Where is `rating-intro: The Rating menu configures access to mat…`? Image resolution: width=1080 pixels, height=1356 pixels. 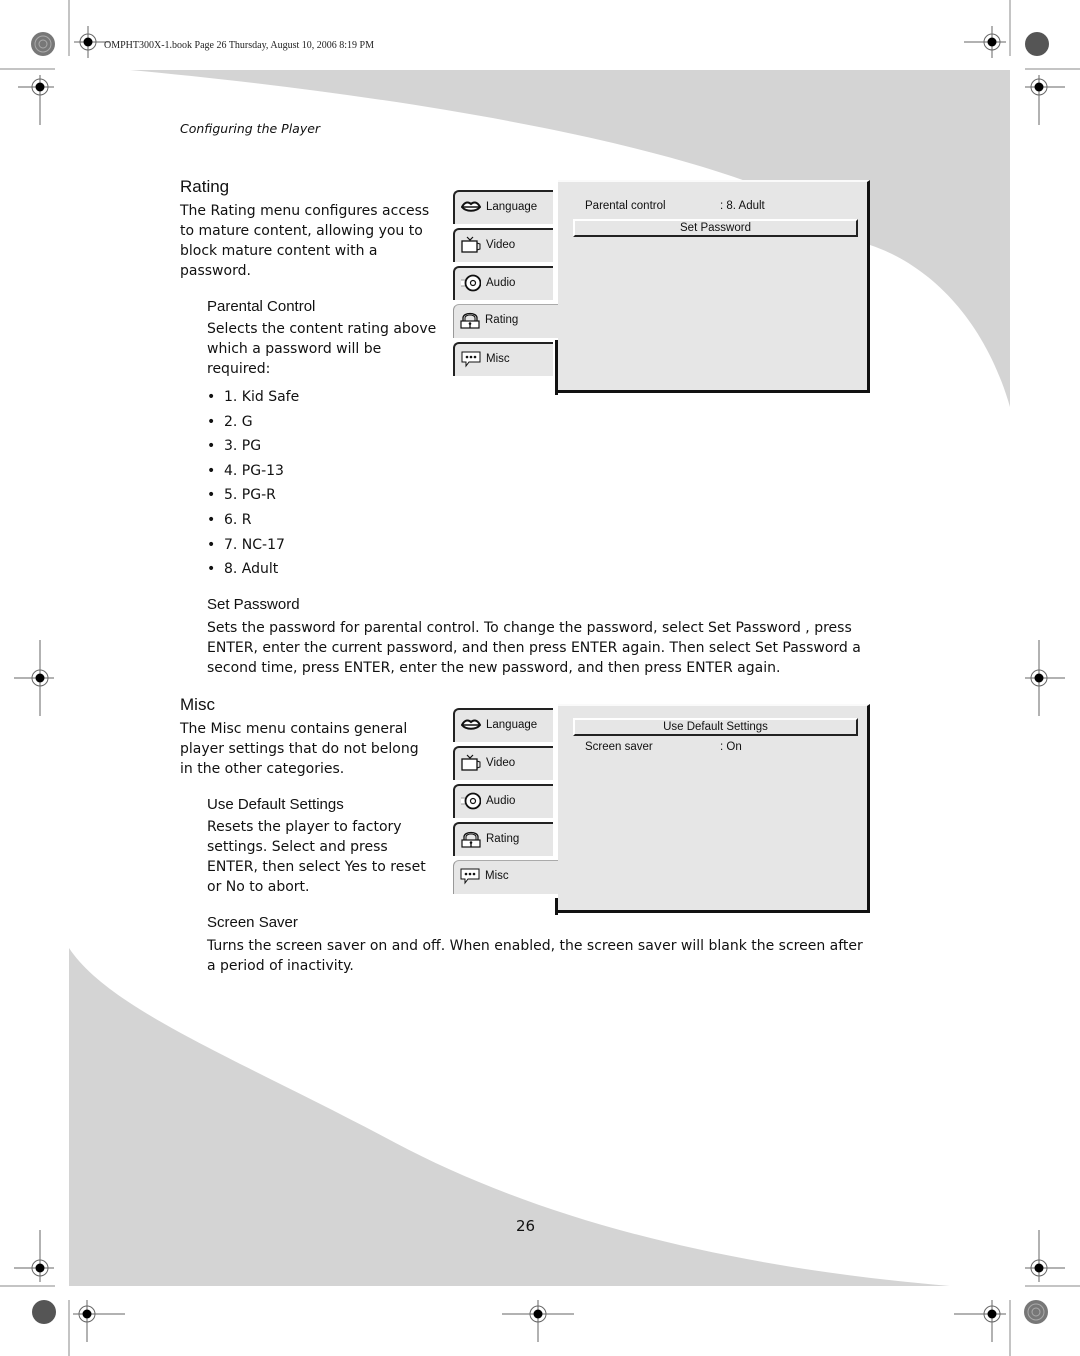 rating-intro: The Rating menu configures access to mat… is located at coordinates (305, 241).